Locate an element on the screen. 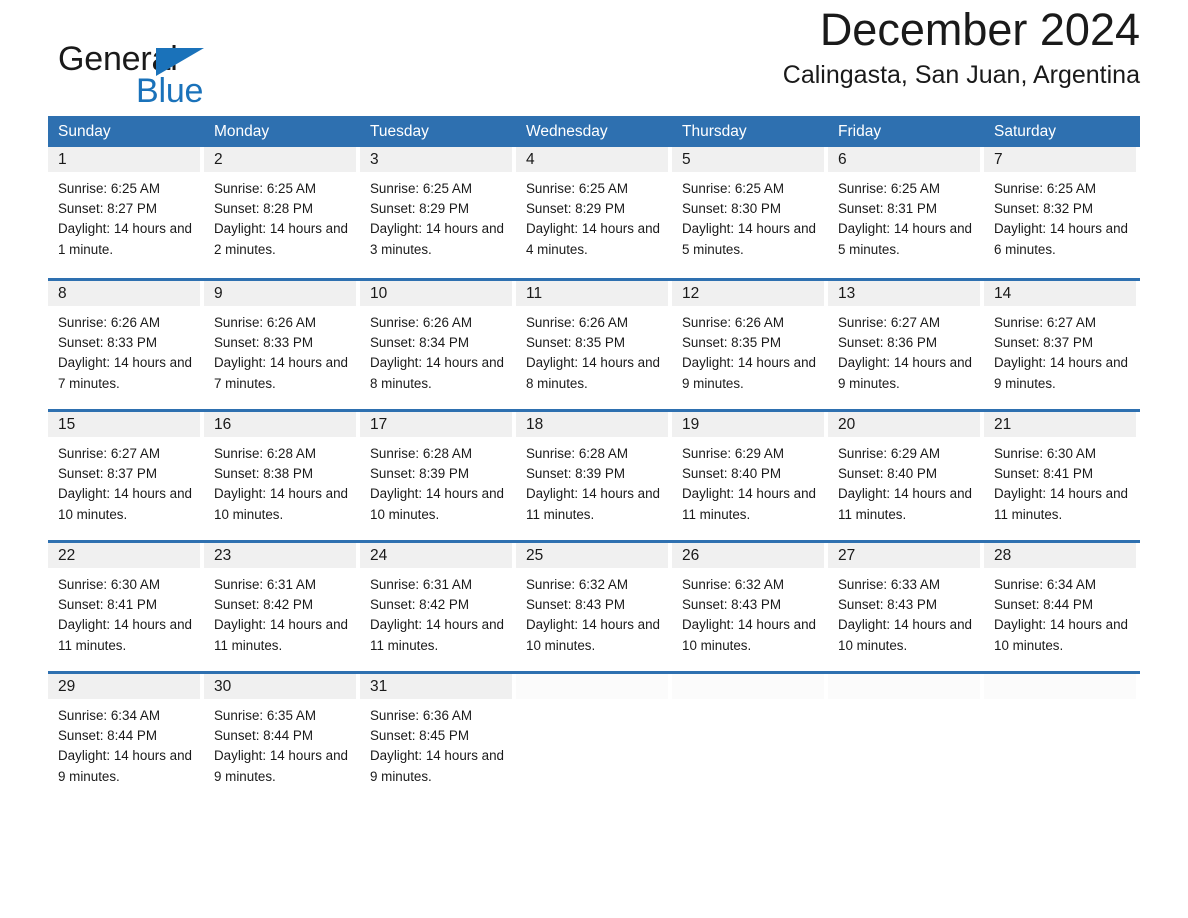  sunset-text: Sunset: 8:42 PM is located at coordinates (263, 605).